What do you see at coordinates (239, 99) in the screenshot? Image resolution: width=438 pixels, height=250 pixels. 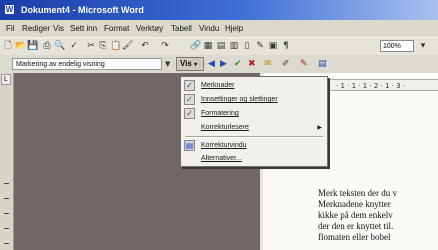 I see `menu-item-label: Innsettinger og slettinger` at bounding box center [239, 99].